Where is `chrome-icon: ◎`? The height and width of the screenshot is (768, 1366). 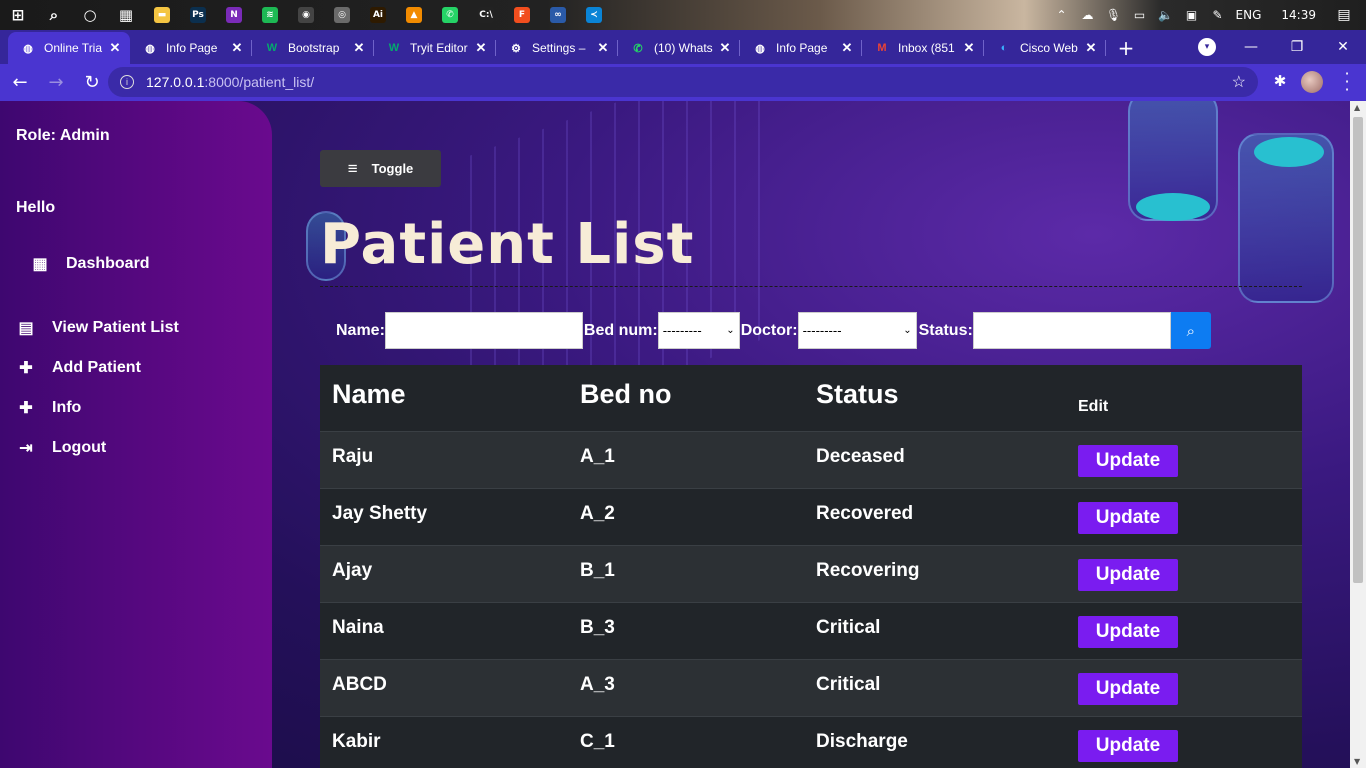 chrome-icon: ◎ is located at coordinates (342, 15).